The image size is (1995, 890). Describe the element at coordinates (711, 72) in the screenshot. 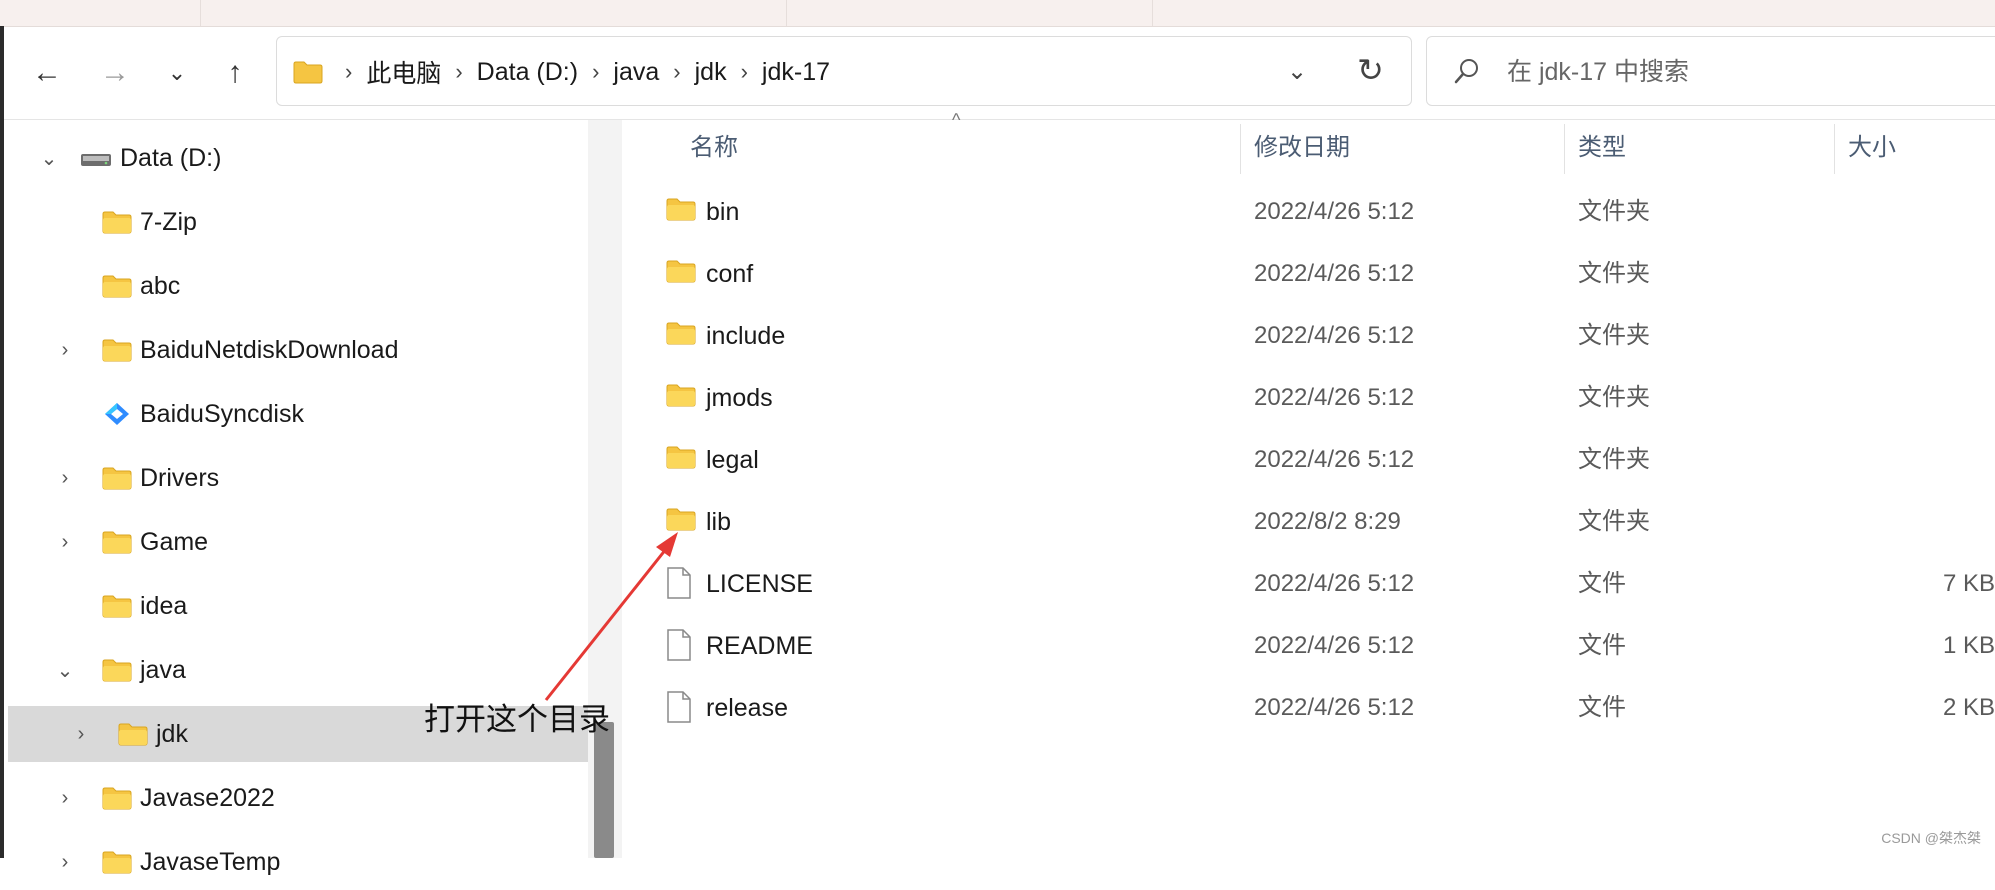

I see `breadcrumb-jdk: jdk` at that location.